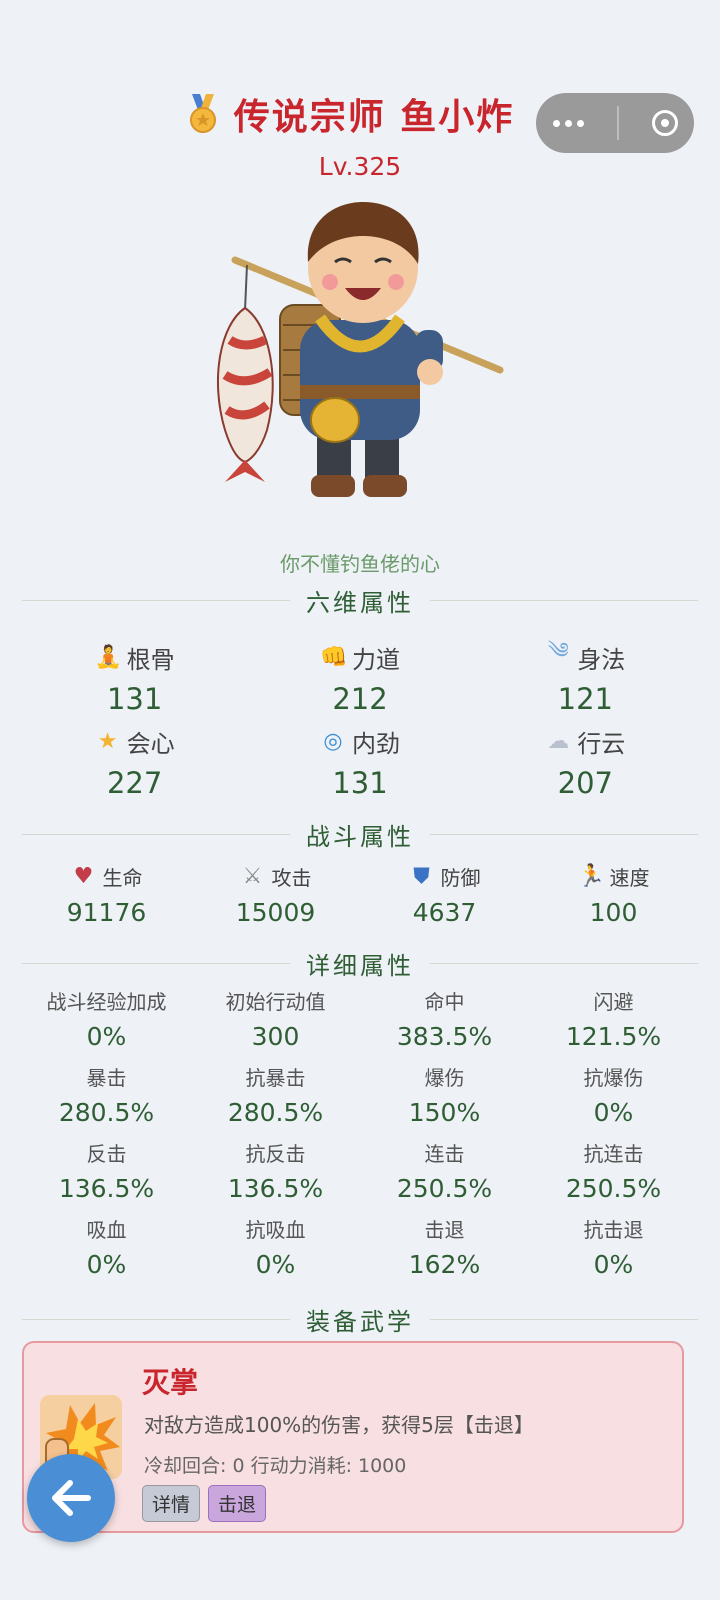 The image size is (720, 1600). What do you see at coordinates (613, 1230) in the screenshot?
I see `detail-label: 抗击退` at bounding box center [613, 1230].